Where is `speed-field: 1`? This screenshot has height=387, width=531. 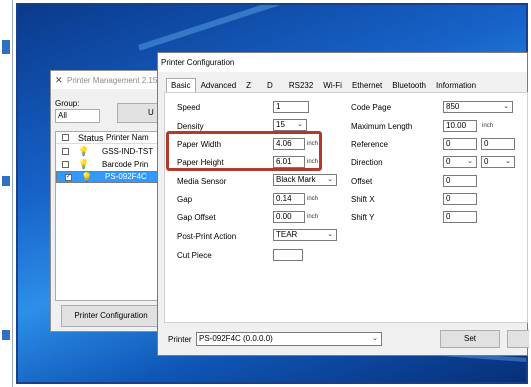 speed-field: 1 is located at coordinates (291, 107).